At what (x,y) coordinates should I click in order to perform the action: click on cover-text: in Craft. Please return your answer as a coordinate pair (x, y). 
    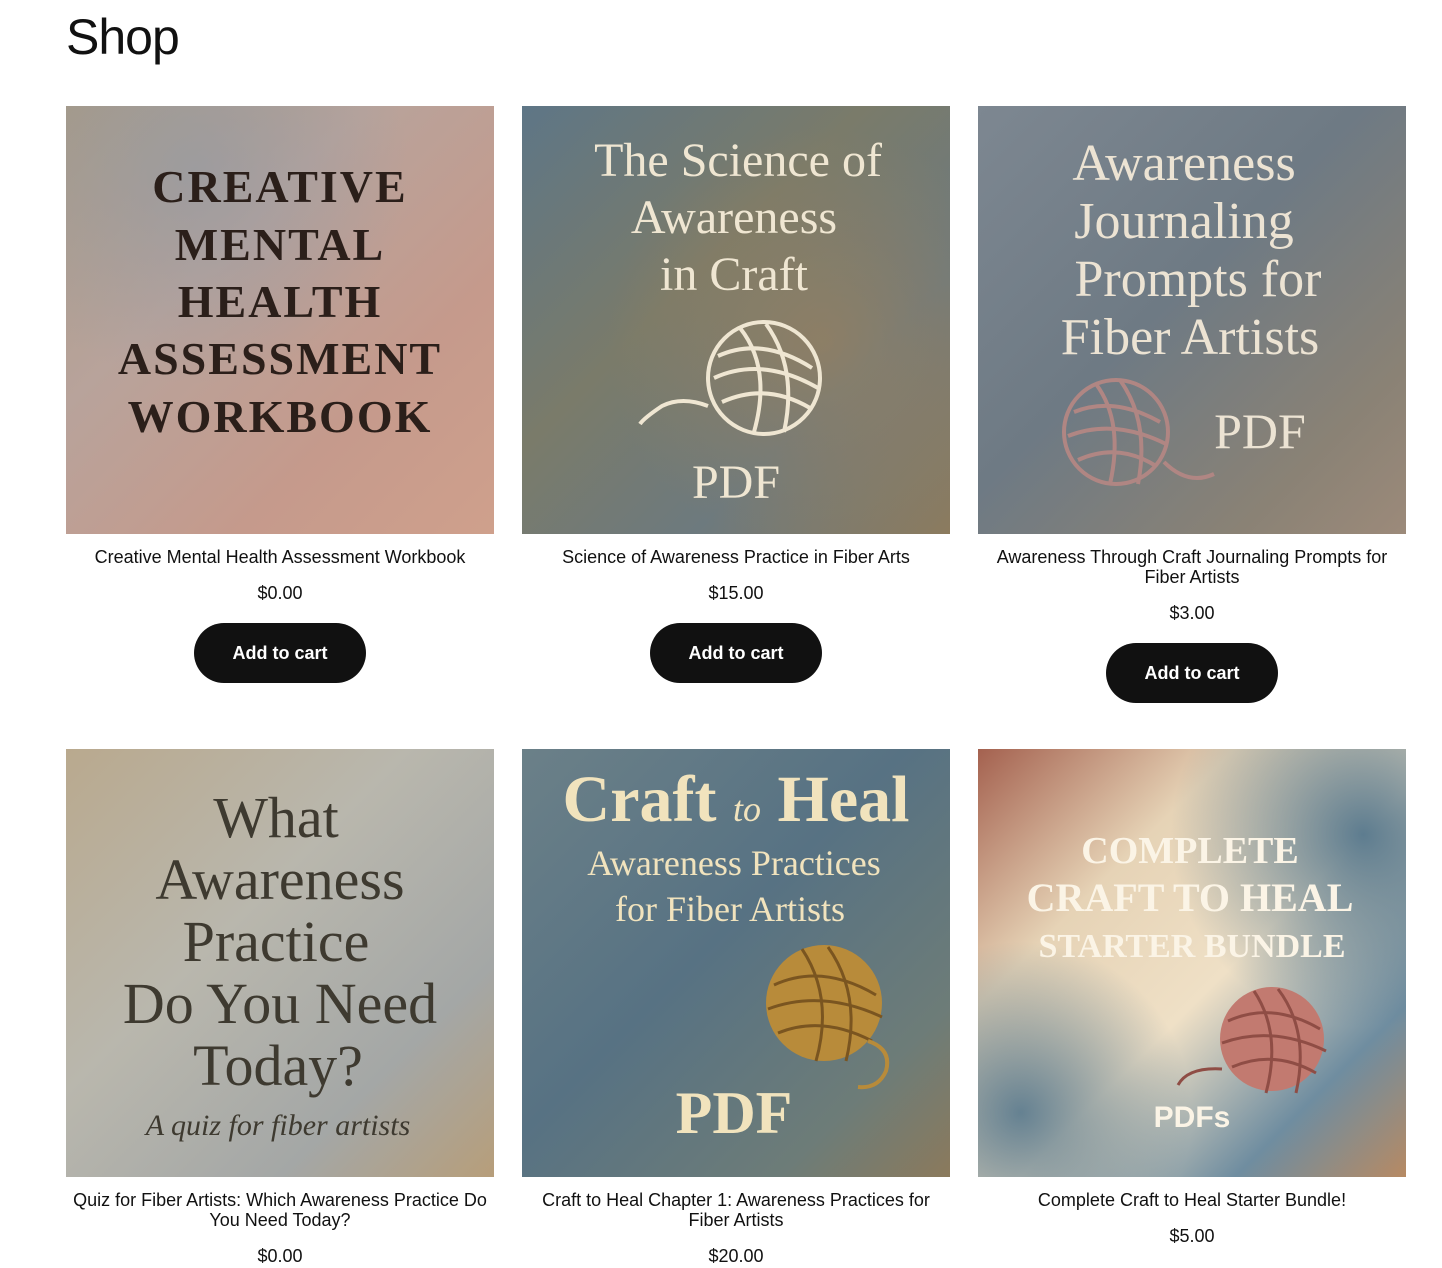
    Looking at the image, I should click on (734, 274).